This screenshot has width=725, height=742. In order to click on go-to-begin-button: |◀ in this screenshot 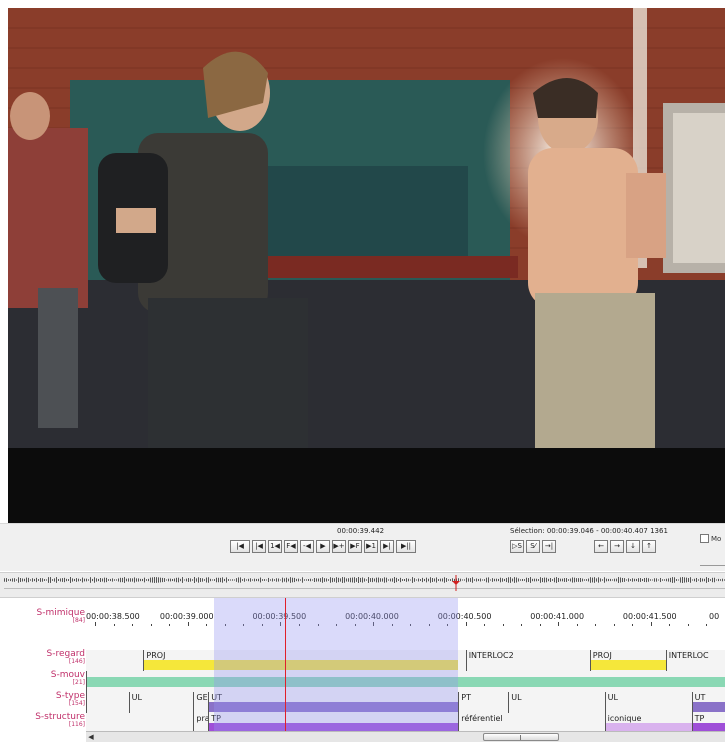, I will do `click(240, 546)`.